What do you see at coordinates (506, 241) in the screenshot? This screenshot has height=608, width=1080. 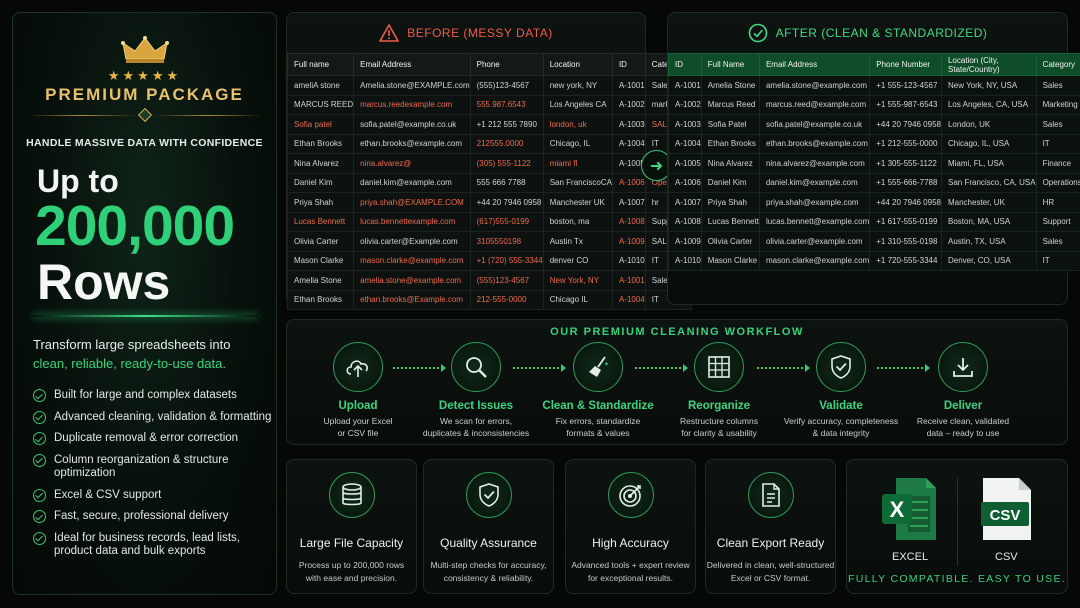 I see `table-cell: 3105550198` at bounding box center [506, 241].